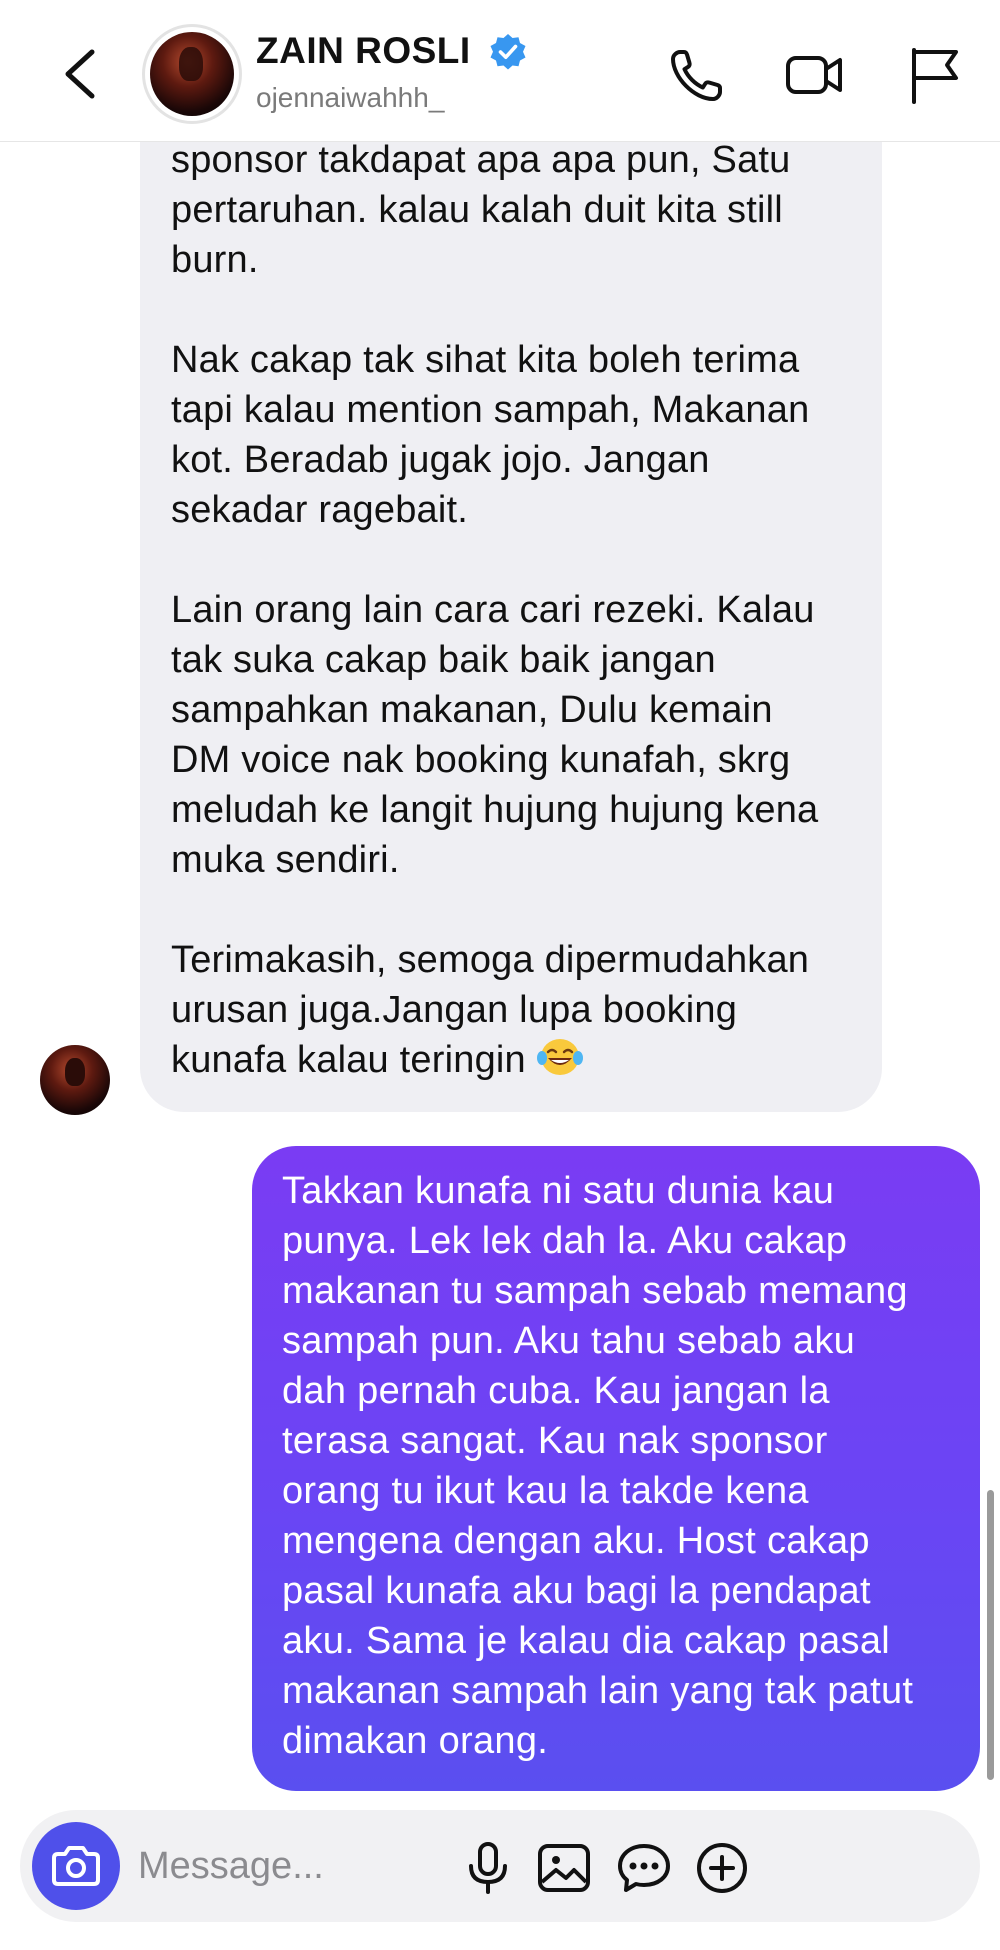 The image size is (1000, 1950). I want to click on avatar-image, so click(192, 74).